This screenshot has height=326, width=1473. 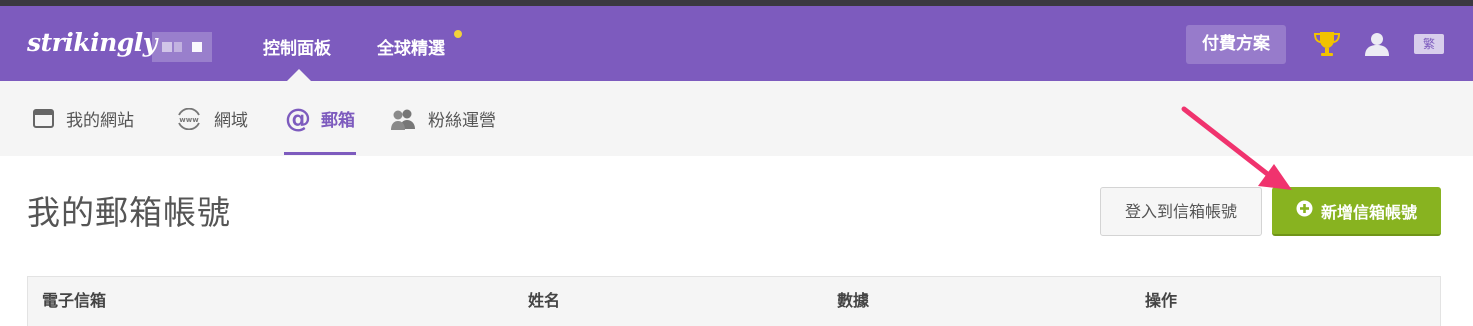 I want to click on subnav-label: 粉絲運營, so click(x=462, y=121).